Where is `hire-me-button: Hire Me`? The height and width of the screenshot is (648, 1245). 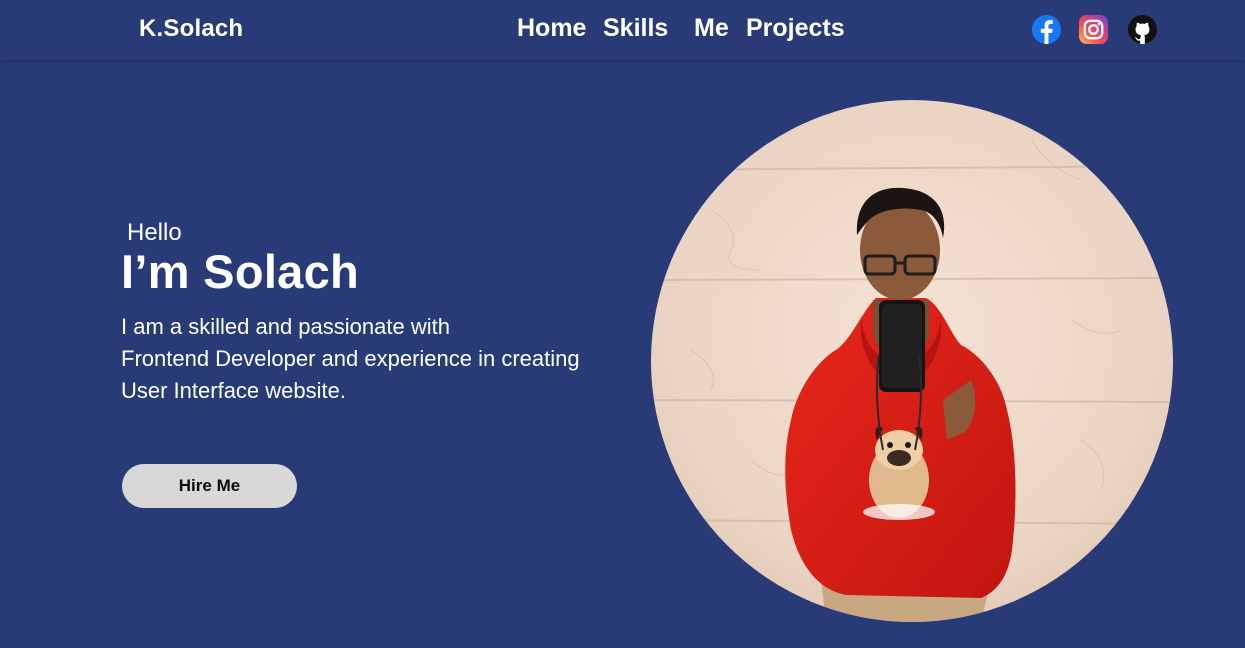 hire-me-button: Hire Me is located at coordinates (209, 486).